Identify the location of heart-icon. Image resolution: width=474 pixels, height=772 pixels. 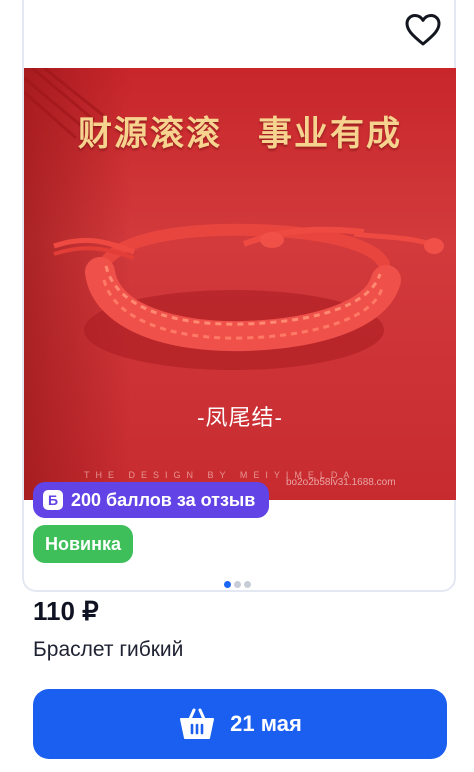
(423, 30).